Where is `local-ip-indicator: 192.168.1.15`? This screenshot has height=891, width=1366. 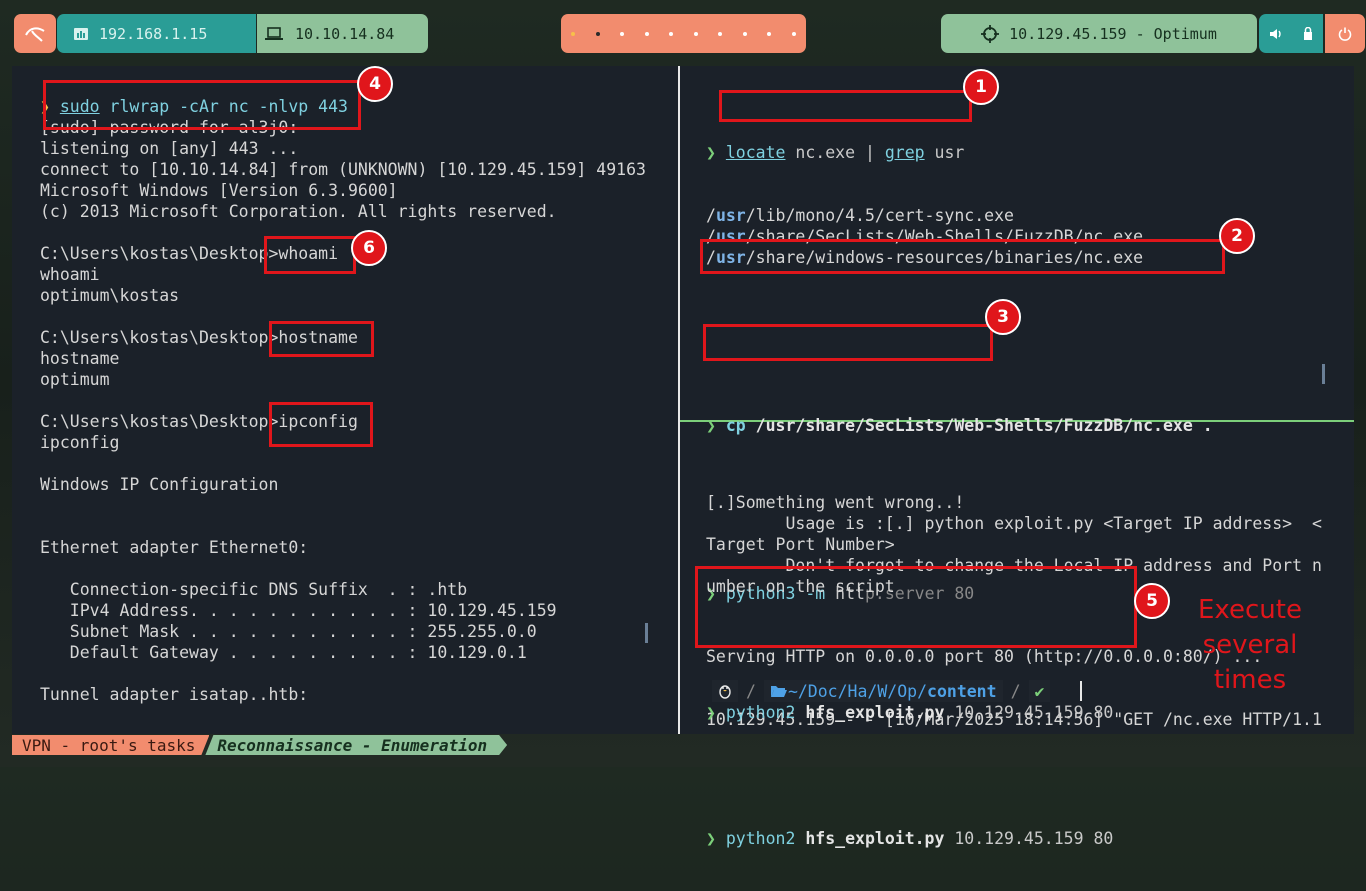 local-ip-indicator: 192.168.1.15 is located at coordinates (156, 33).